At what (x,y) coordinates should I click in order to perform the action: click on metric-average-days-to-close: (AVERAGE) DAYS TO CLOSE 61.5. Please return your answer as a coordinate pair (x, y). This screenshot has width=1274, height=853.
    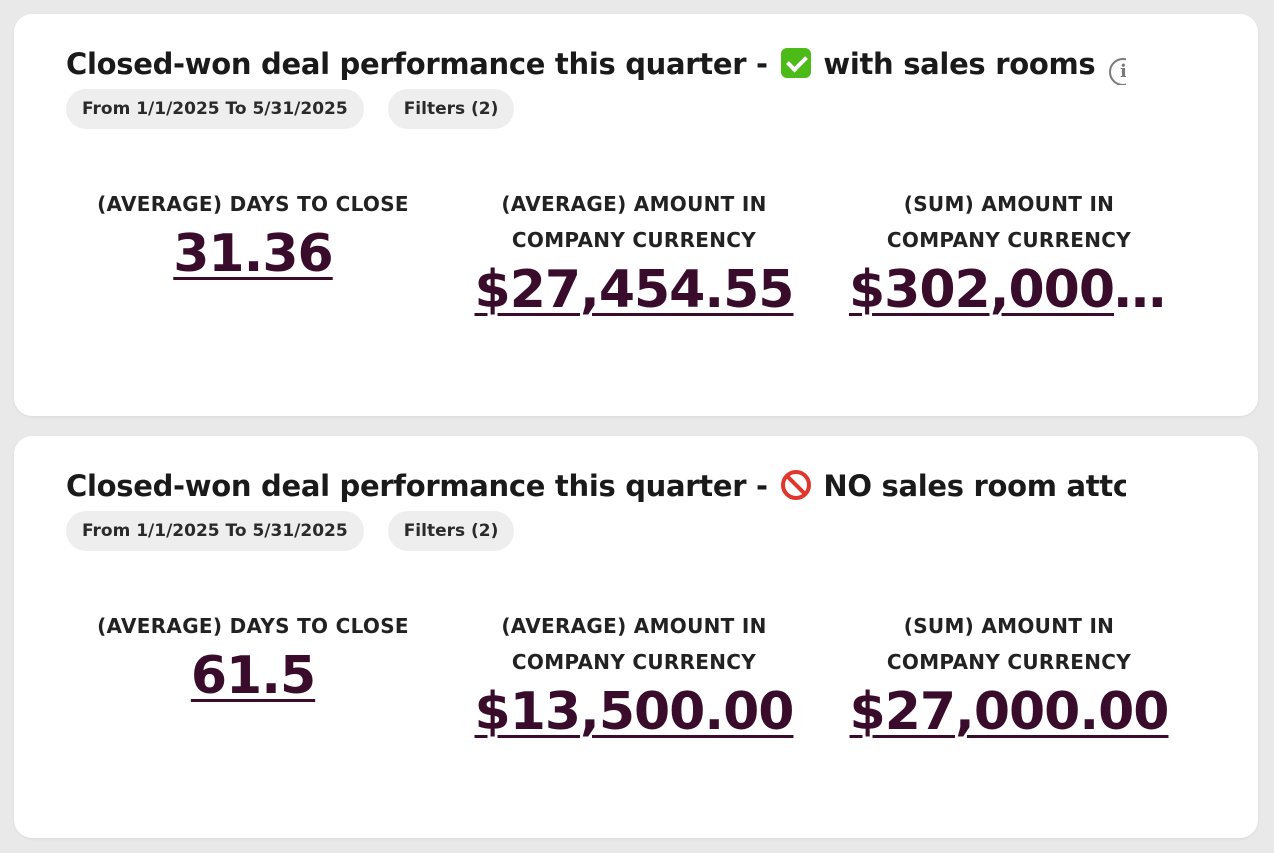
    Looking at the image, I should click on (253, 657).